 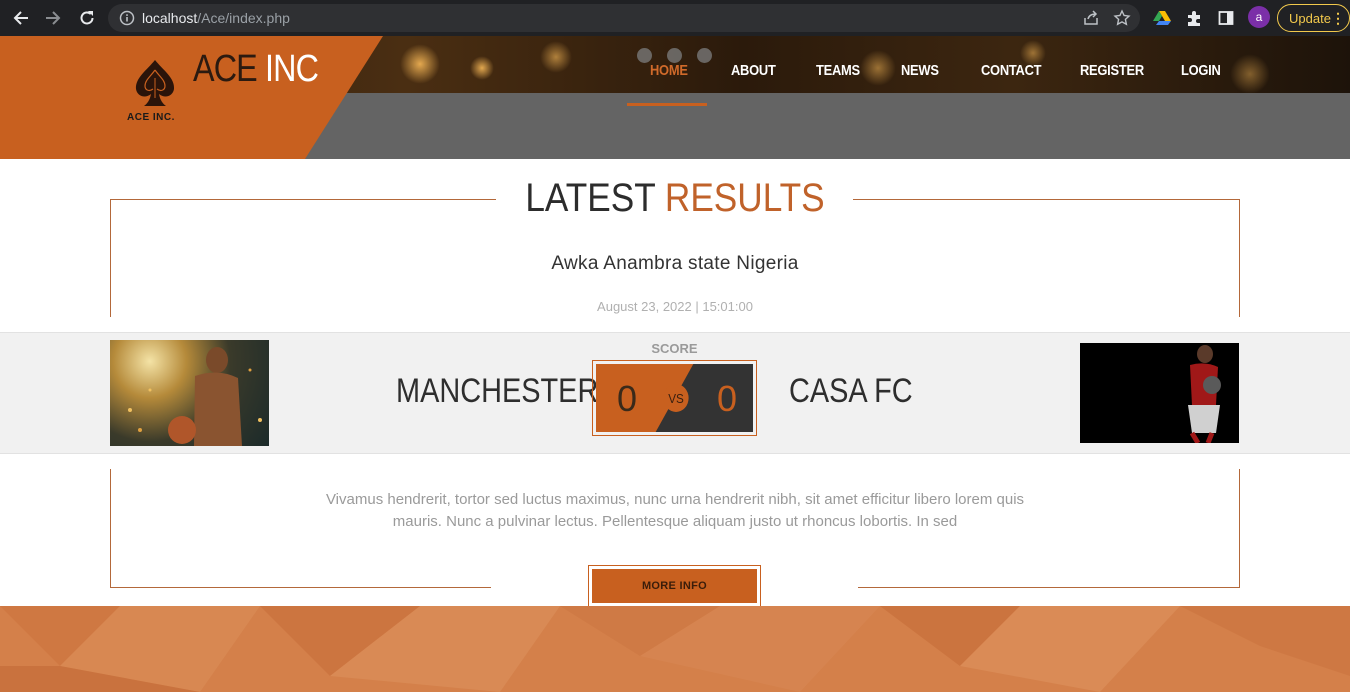 I want to click on browser-toolbar: localhost/Ace/index.php a Update ⋮, so click(x=675, y=18).